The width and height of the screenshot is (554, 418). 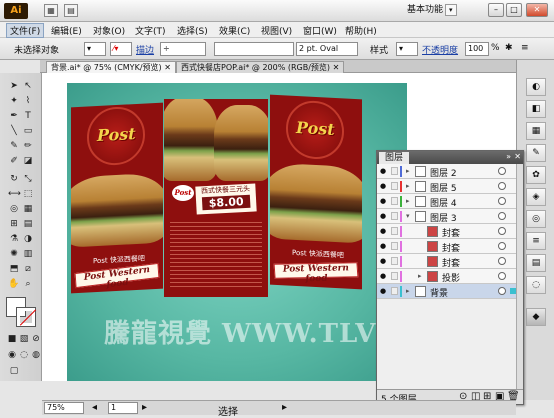 I want to click on zoom-dropdown: 75%, so click(x=64, y=408).